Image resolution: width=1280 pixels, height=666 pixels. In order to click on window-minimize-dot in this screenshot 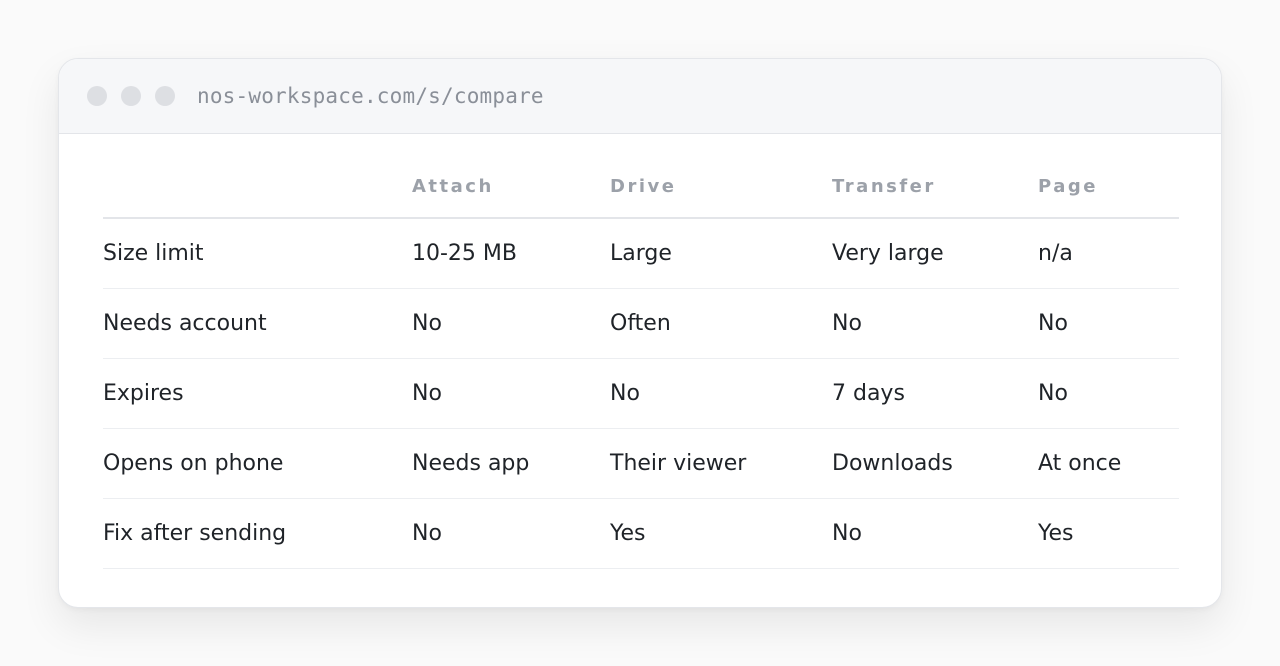, I will do `click(131, 96)`.